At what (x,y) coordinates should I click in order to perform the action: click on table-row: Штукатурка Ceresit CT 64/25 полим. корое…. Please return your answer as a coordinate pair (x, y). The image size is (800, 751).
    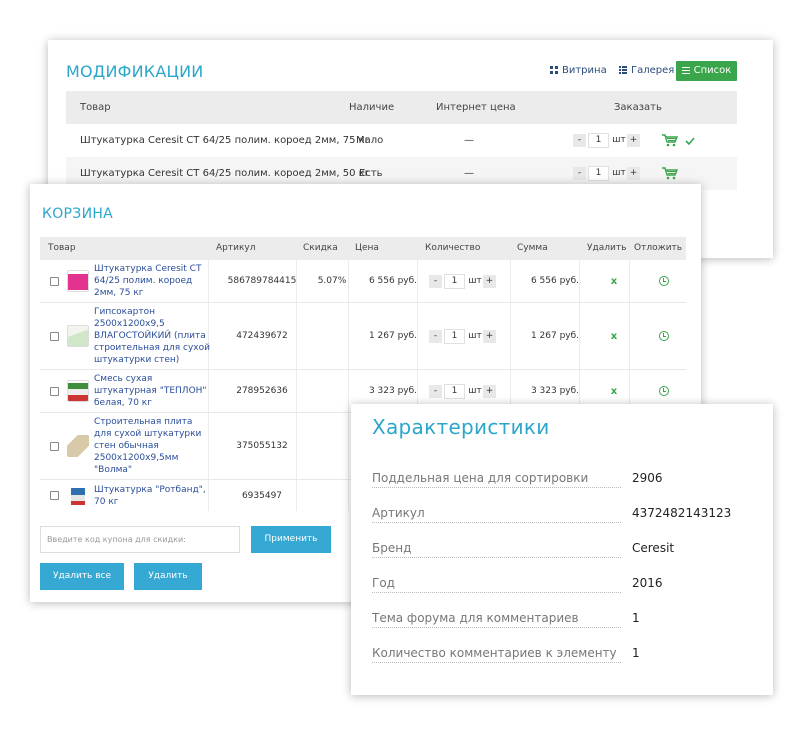
    Looking at the image, I should click on (363, 281).